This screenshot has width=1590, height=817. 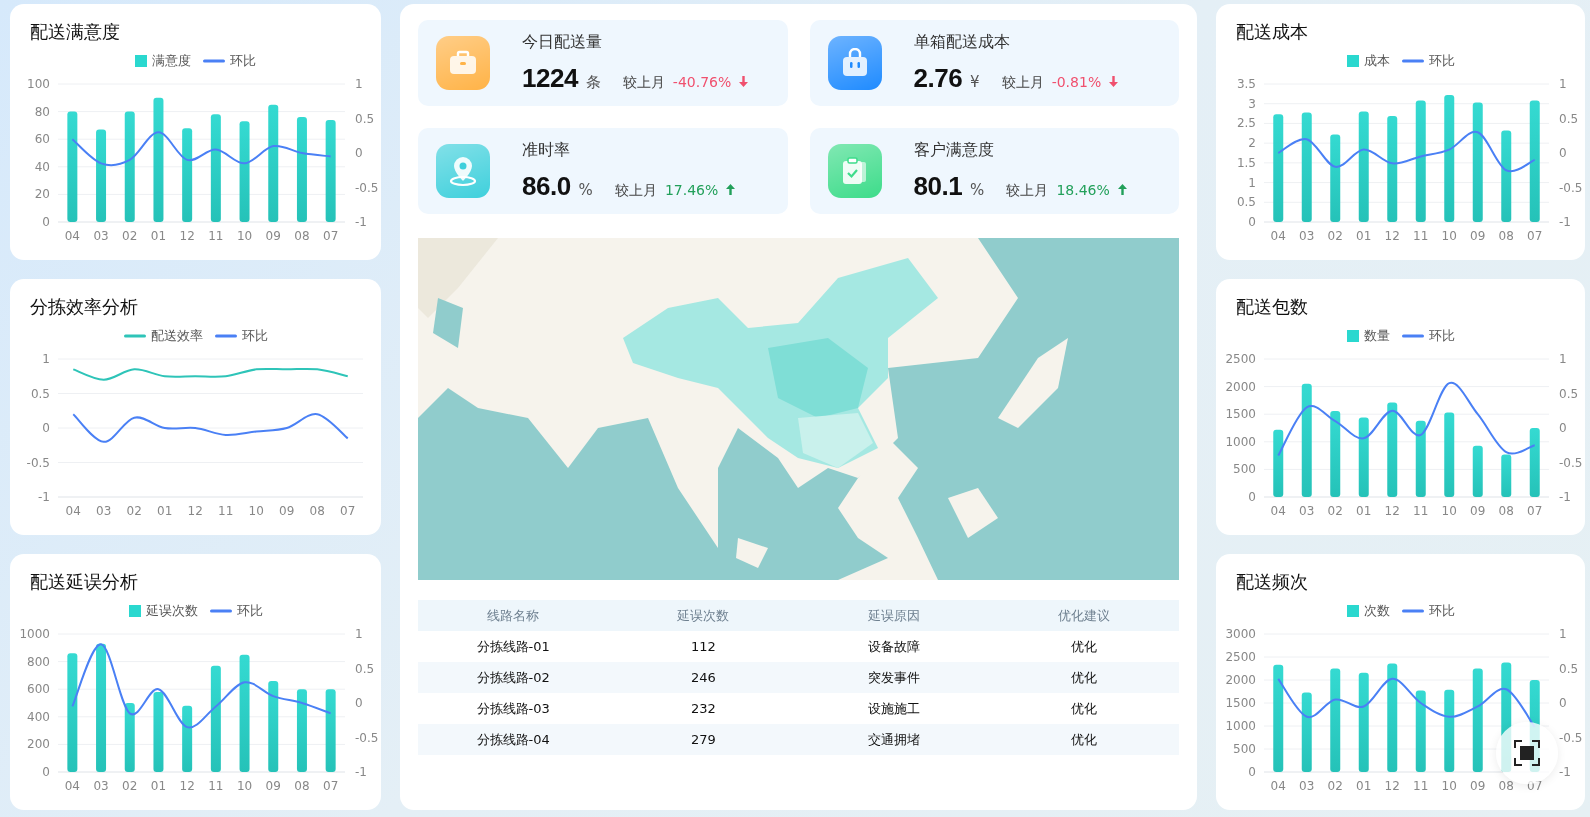 What do you see at coordinates (1252, 103) in the screenshot?
I see `tick-label: 3` at bounding box center [1252, 103].